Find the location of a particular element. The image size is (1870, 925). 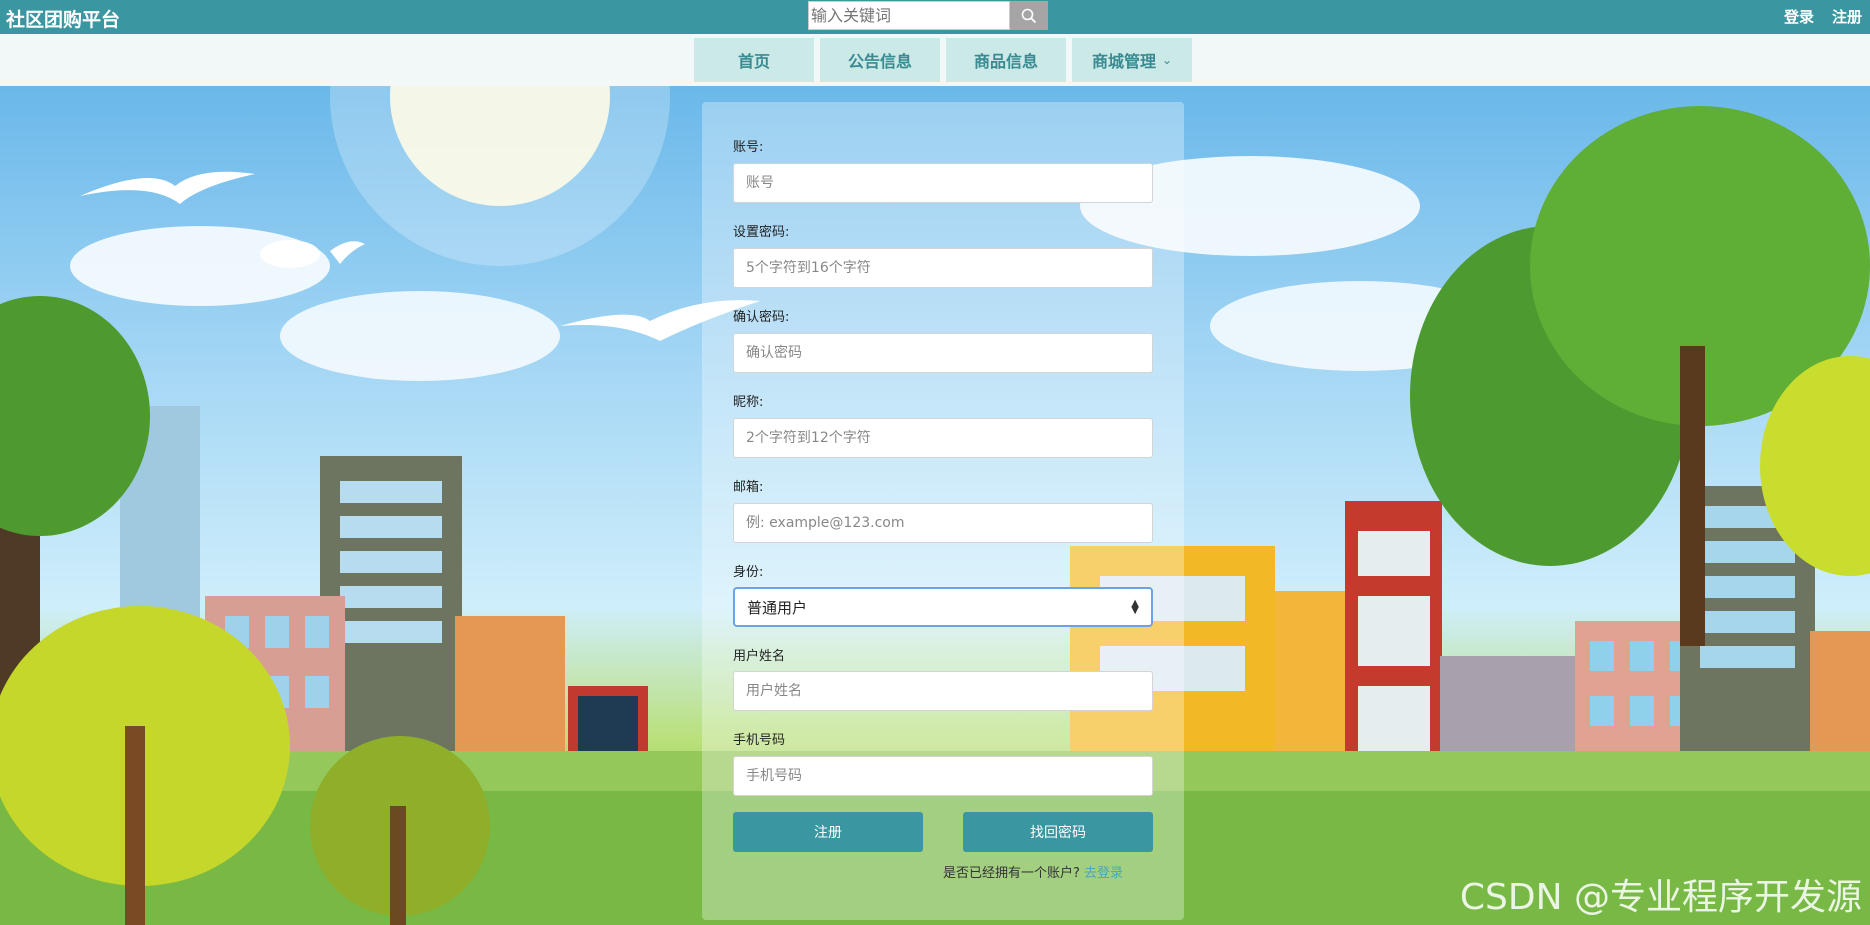

search-box is located at coordinates (928, 15).